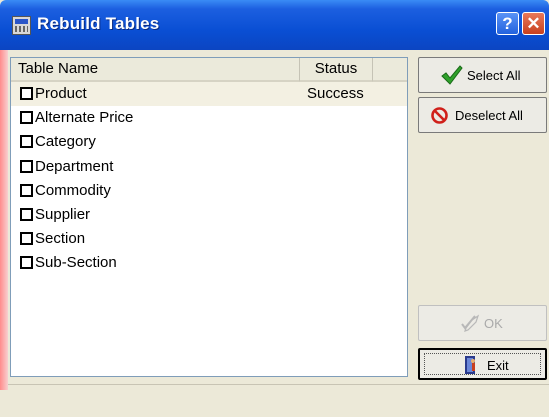 This screenshot has width=549, height=417. I want to click on door-person-icon, so click(470, 365).